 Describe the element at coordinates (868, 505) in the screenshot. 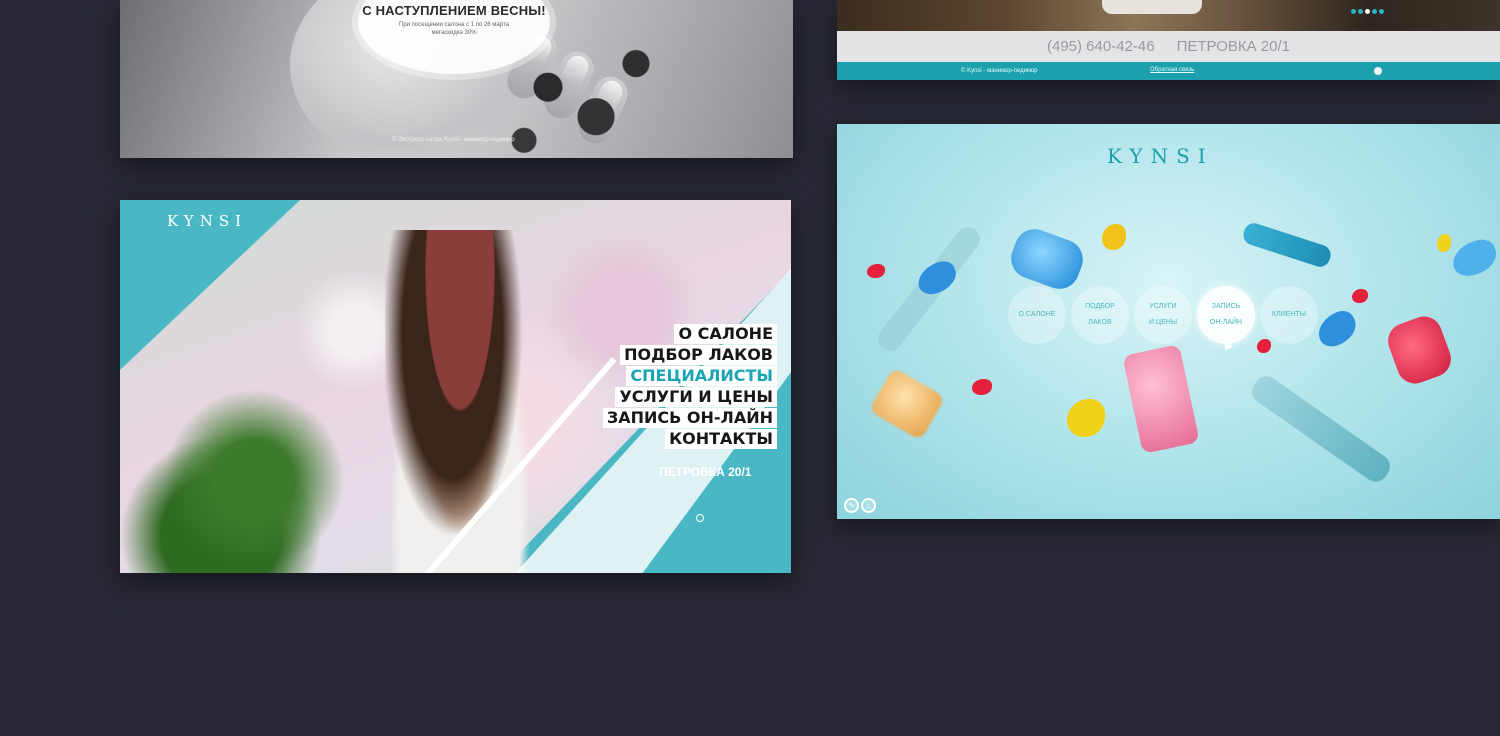

I see `home-icon: ⌂` at that location.